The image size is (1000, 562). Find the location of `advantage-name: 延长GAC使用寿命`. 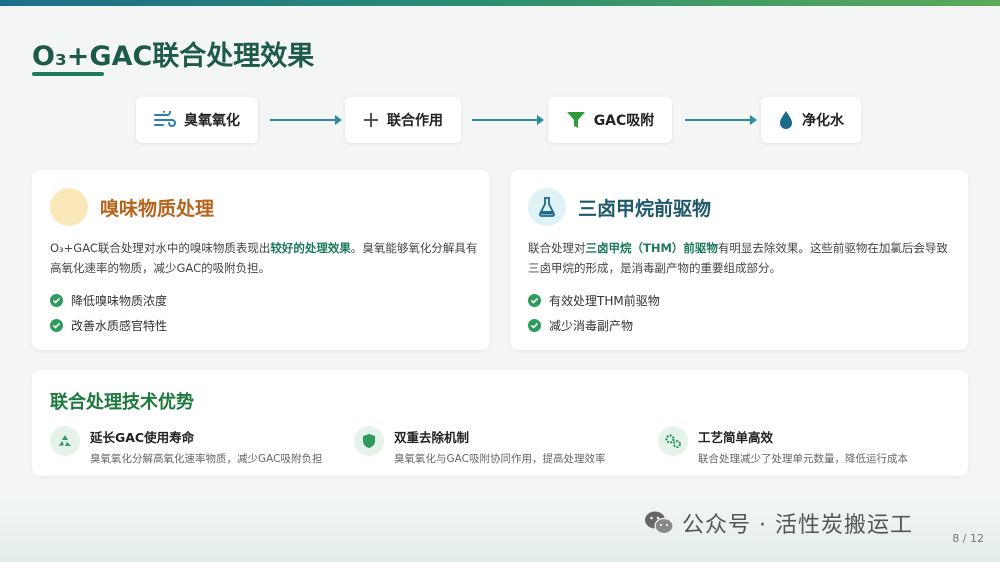

advantage-name: 延长GAC使用寿命 is located at coordinates (142, 437).